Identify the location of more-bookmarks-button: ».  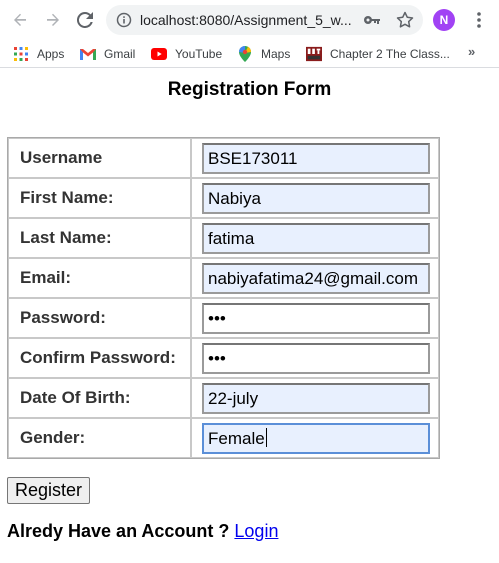
(471, 51).